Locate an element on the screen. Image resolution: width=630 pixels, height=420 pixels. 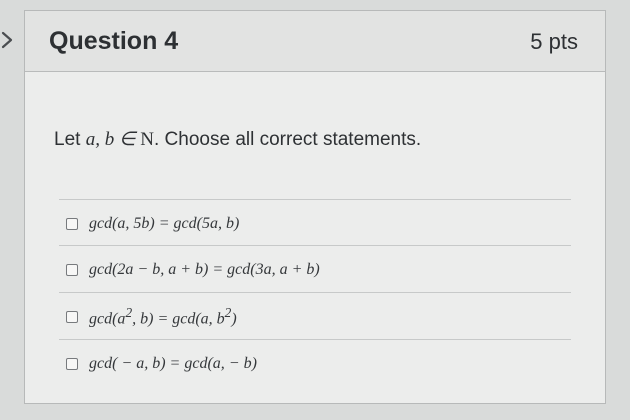
answer-option: gcd( − a, b) = gcd(a, − b) is located at coordinates (161, 364).